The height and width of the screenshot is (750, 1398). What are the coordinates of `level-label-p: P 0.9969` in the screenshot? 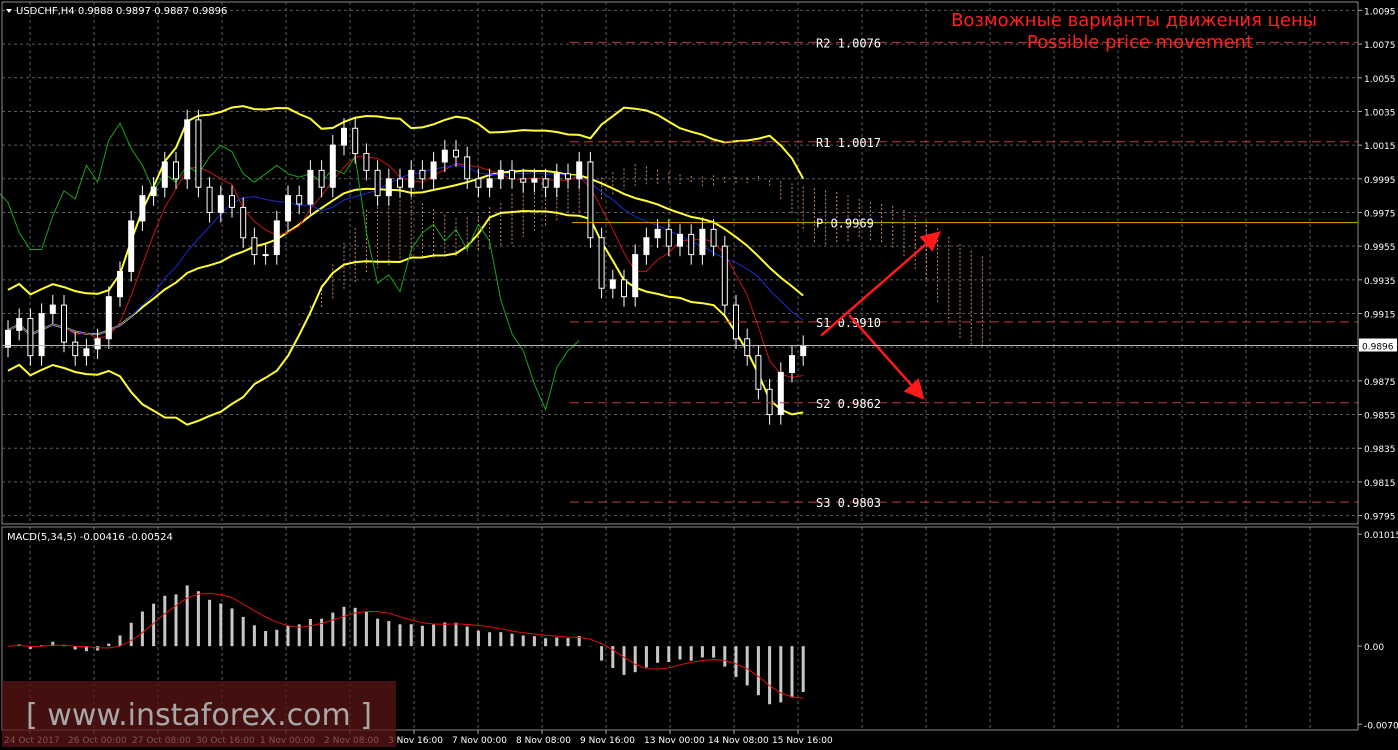 It's located at (845, 224).